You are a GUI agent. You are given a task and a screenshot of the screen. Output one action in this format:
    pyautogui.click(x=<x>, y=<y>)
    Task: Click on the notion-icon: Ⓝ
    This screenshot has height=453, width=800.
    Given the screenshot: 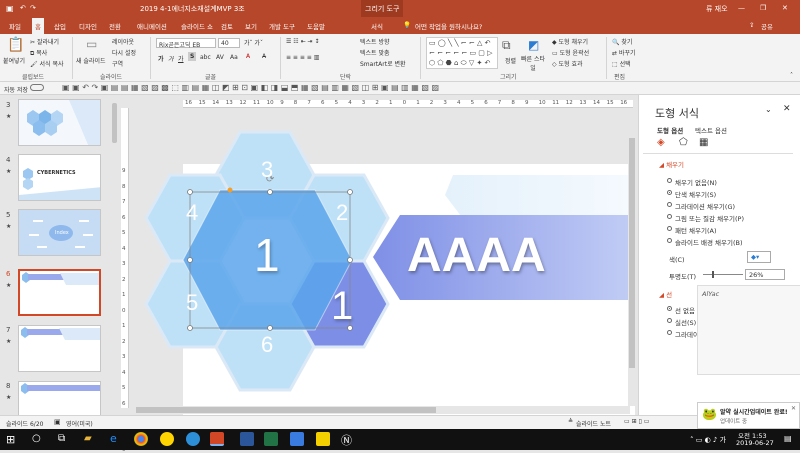 What is the action you would take?
    pyautogui.click(x=346, y=440)
    